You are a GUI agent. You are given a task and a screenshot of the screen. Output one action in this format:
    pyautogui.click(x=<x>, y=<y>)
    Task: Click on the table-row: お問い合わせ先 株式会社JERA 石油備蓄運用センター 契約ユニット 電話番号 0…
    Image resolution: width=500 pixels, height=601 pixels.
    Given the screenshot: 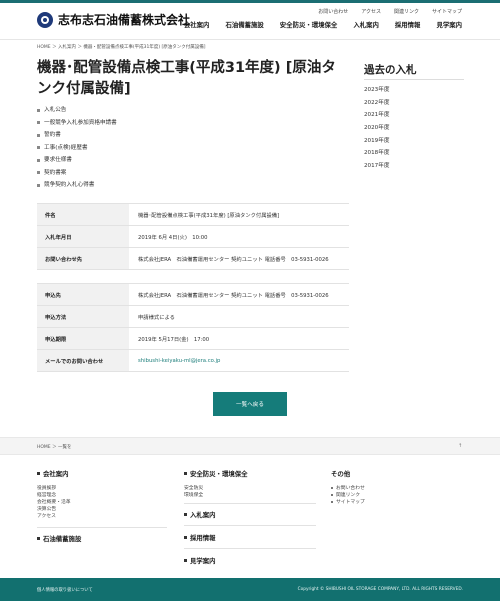 What is the action you would take?
    pyautogui.click(x=193, y=258)
    